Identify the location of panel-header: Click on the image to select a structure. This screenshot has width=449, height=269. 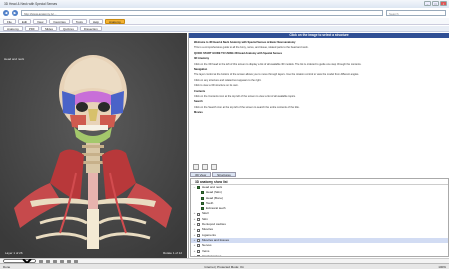
(319, 35).